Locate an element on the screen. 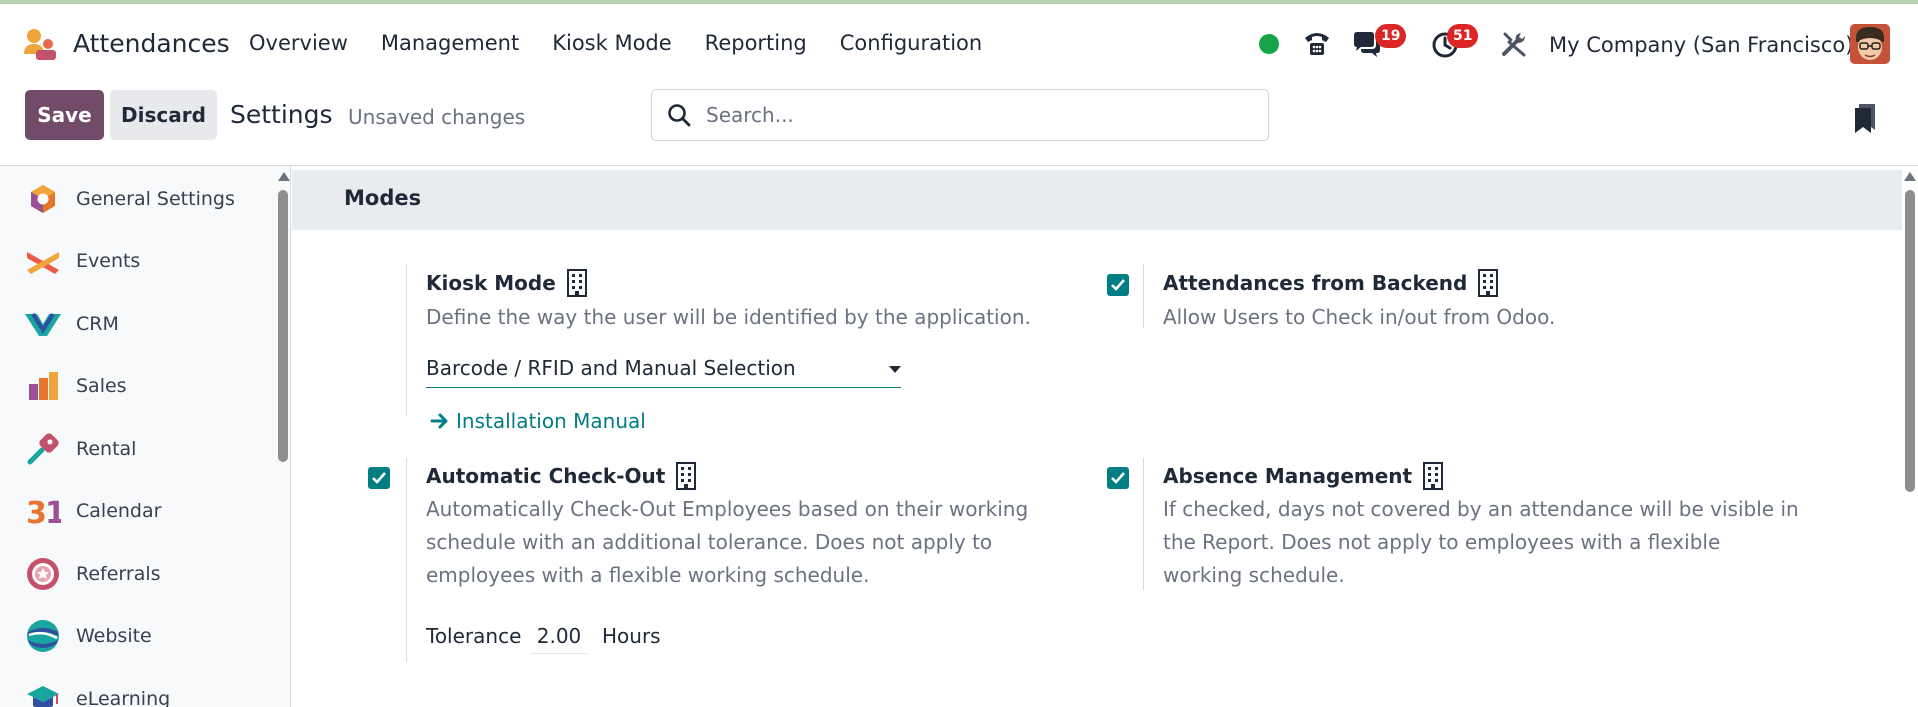  attendances-backend-checkbox is located at coordinates (1118, 285).